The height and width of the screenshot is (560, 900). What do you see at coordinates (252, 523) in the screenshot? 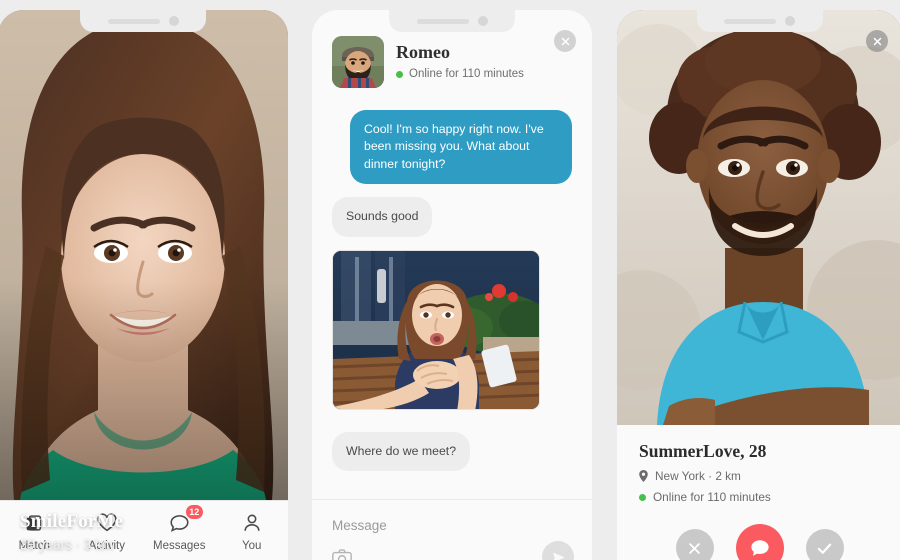
I see `person-icon` at bounding box center [252, 523].